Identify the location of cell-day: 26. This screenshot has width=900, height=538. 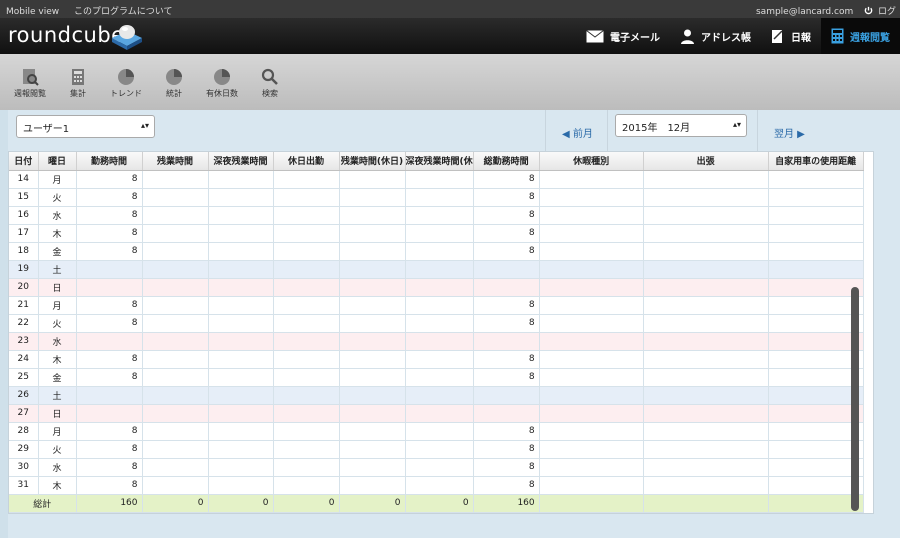
(24, 395).